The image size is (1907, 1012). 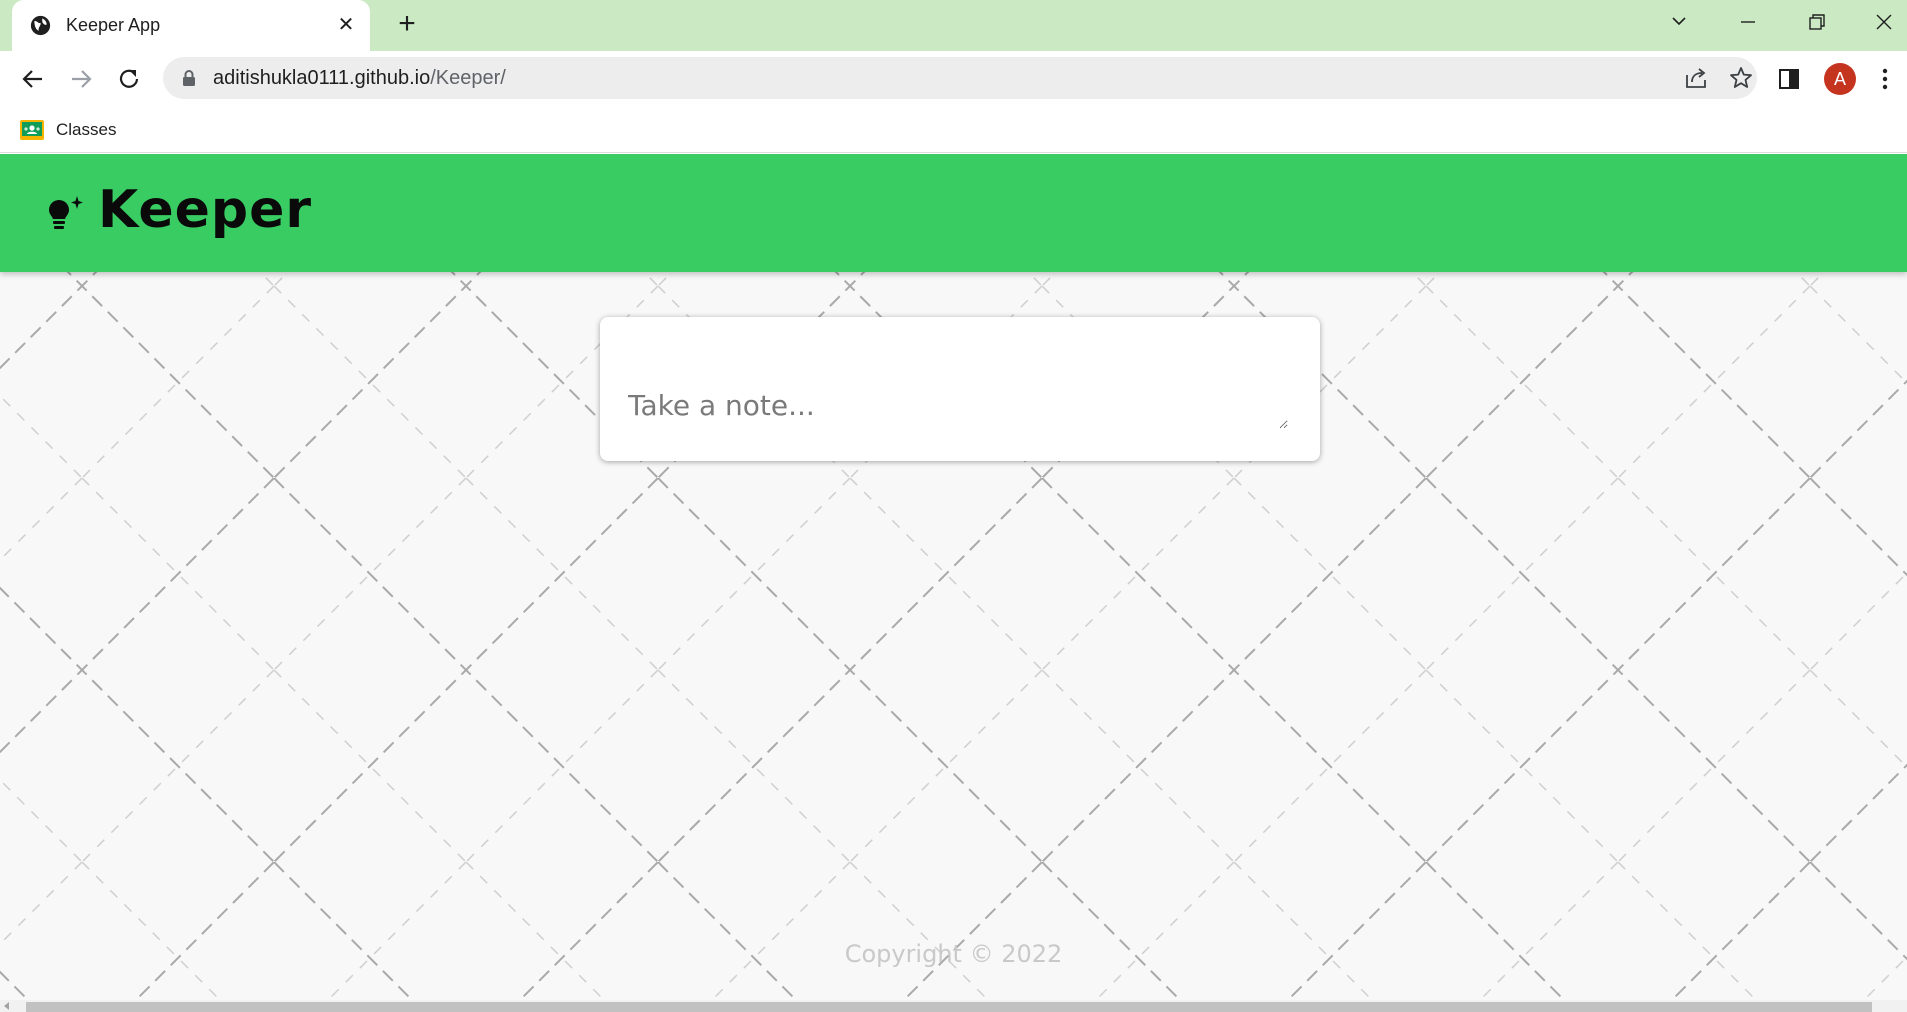 I want to click on google-classroom-icon, so click(x=32, y=130).